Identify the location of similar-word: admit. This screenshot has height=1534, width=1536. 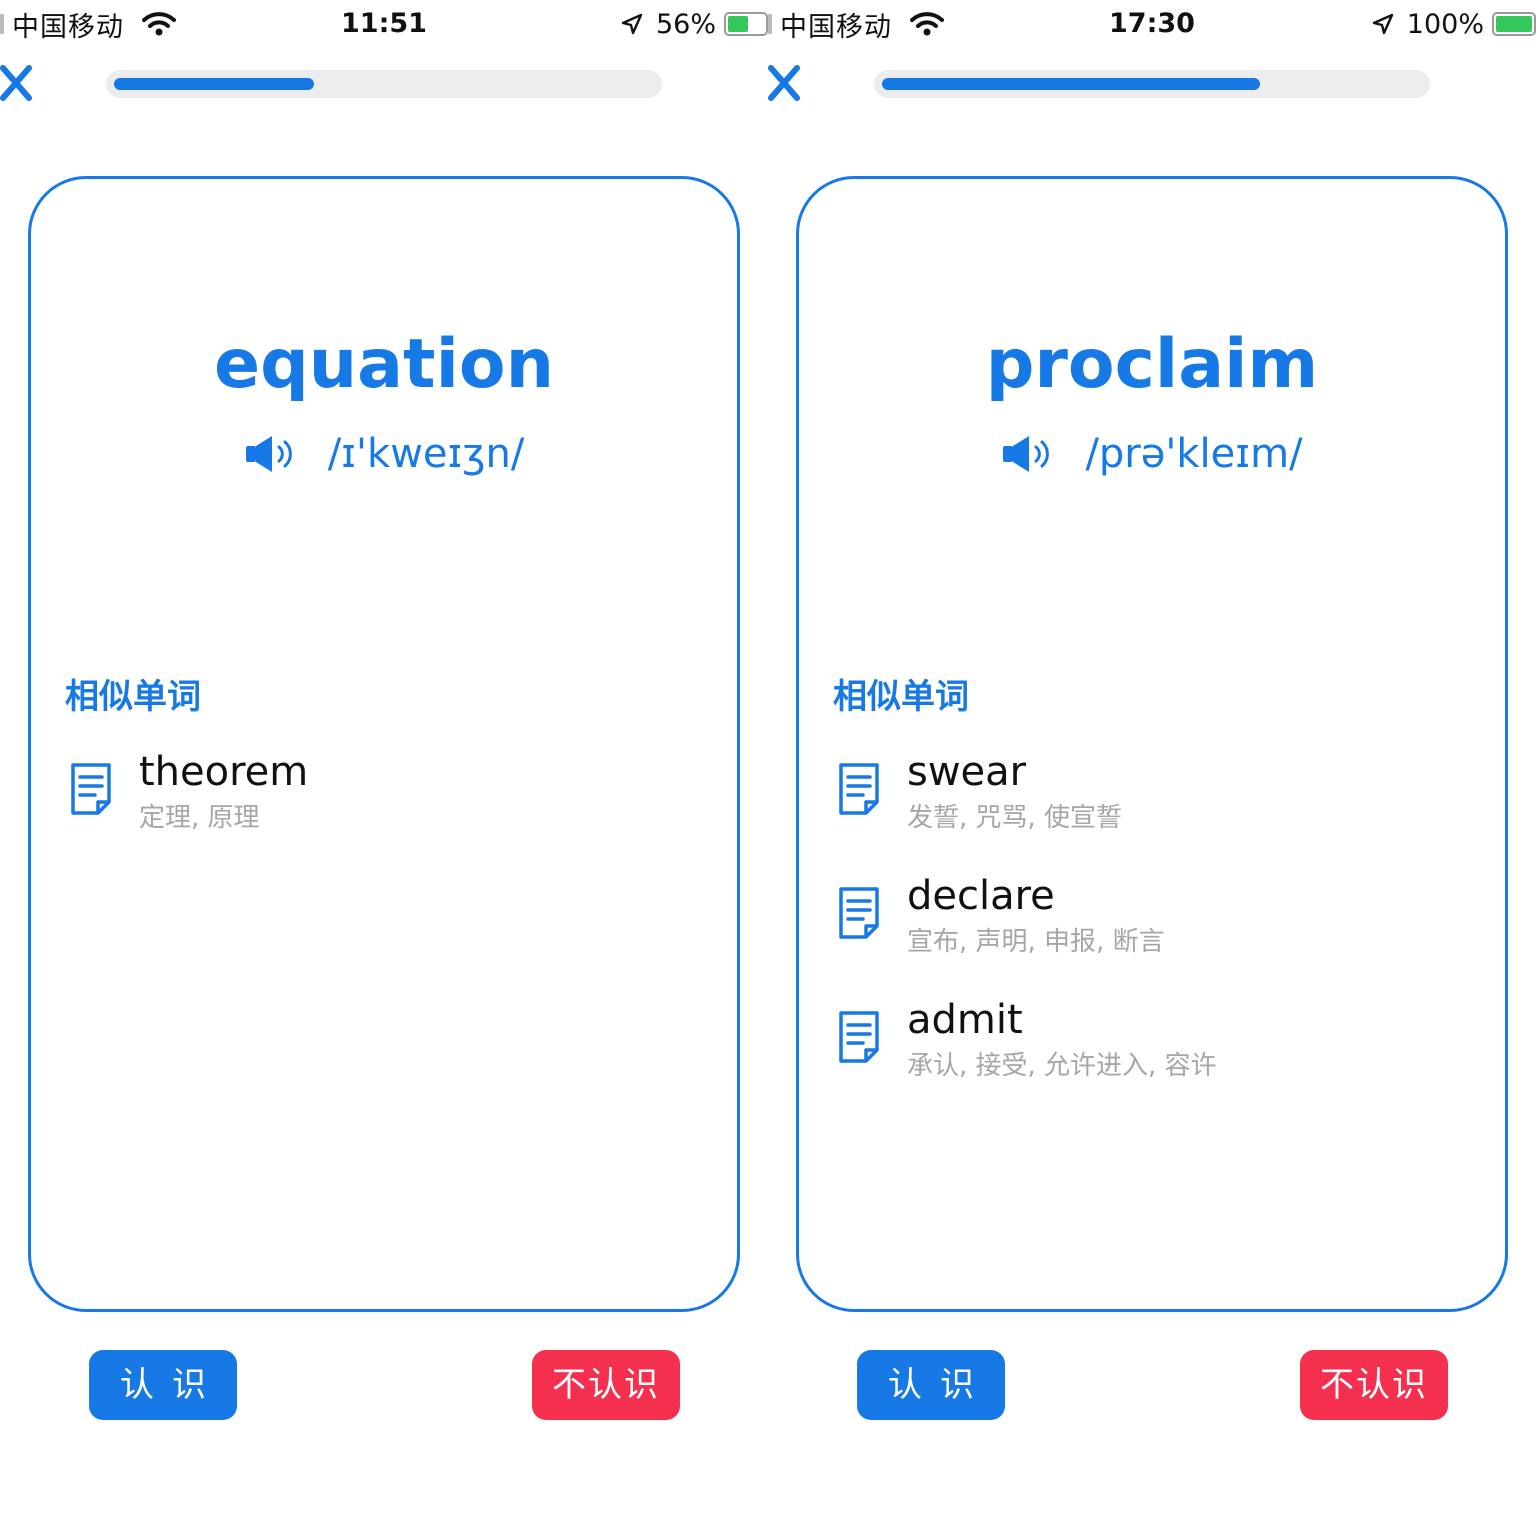
(965, 1020).